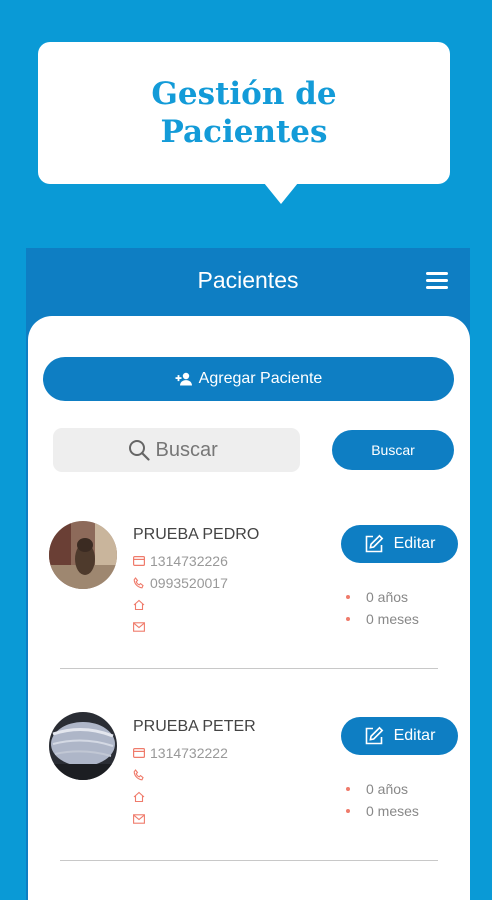  Describe the element at coordinates (393, 450) in the screenshot. I see `search-button: Buscar` at that location.